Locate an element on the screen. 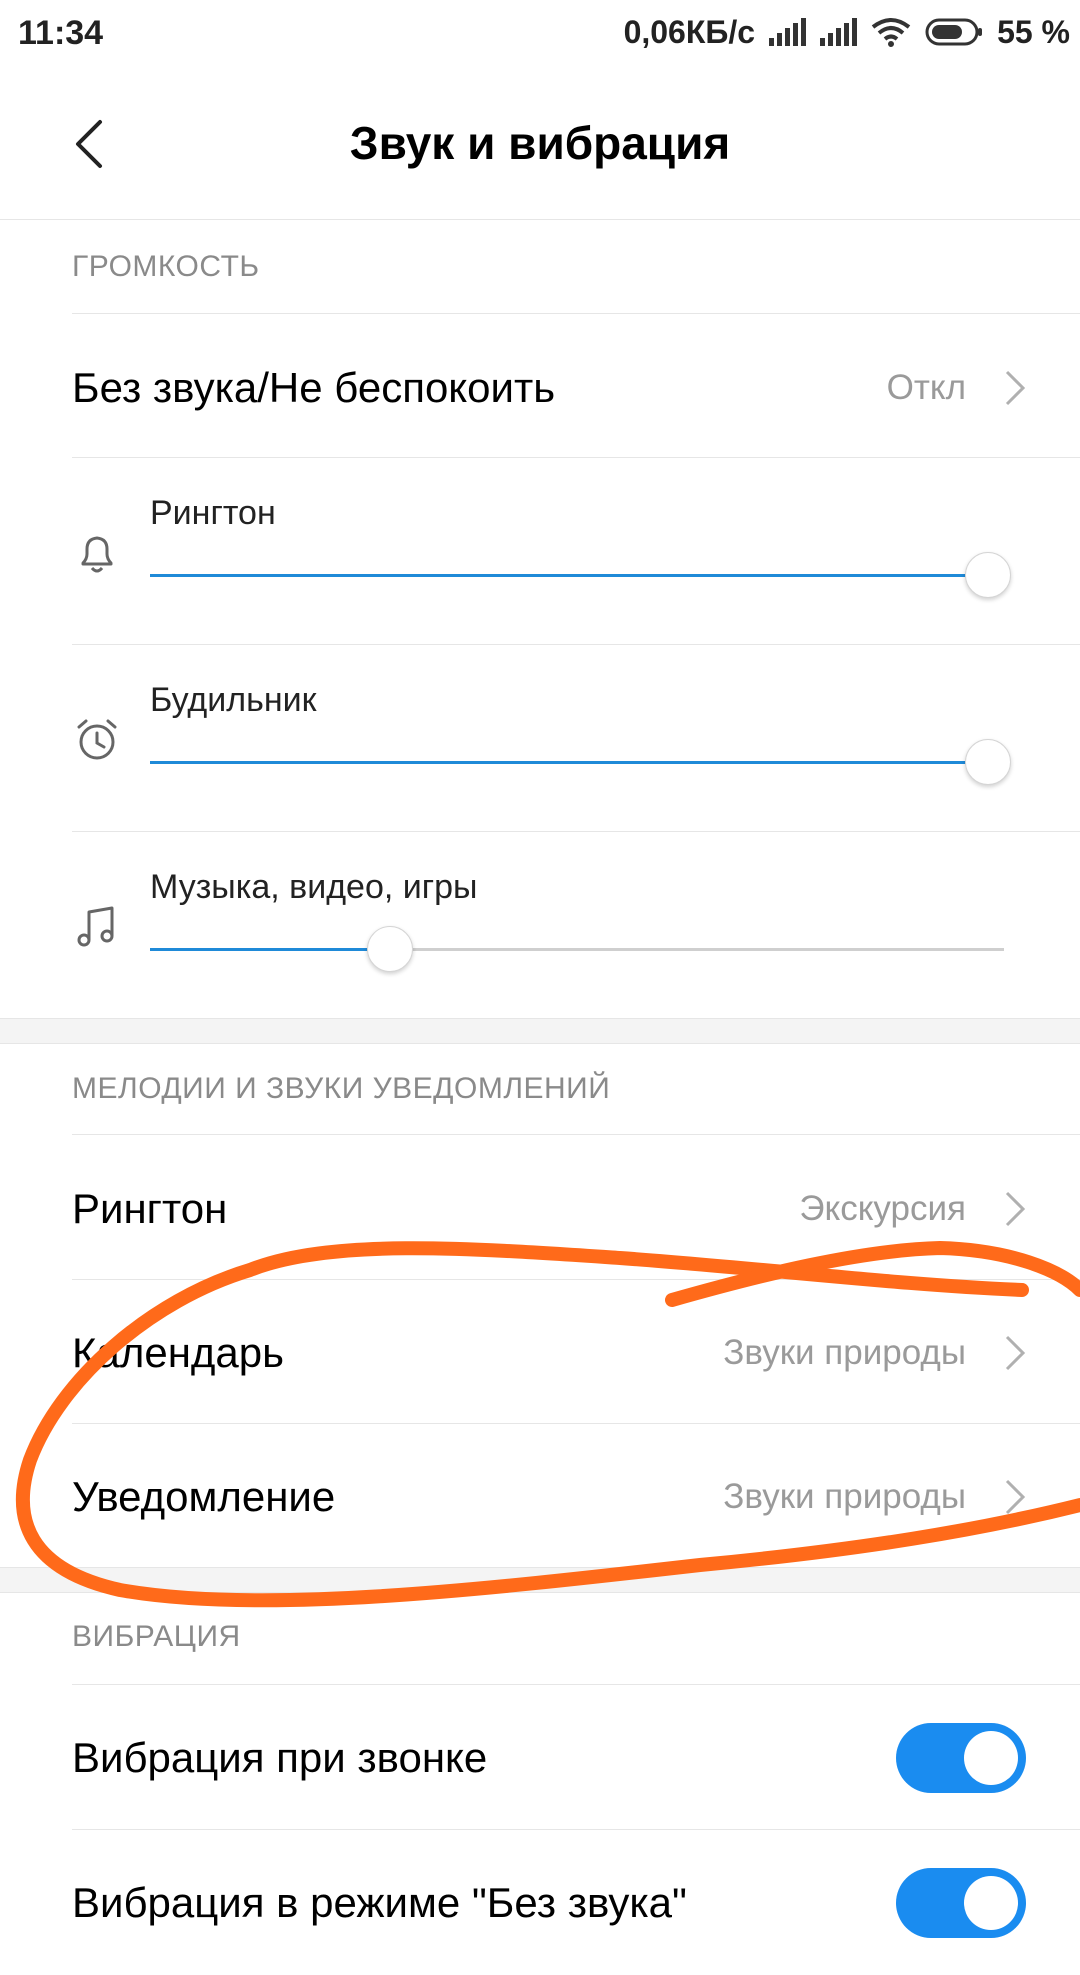  page-title: Звук и вибрация is located at coordinates (540, 143).